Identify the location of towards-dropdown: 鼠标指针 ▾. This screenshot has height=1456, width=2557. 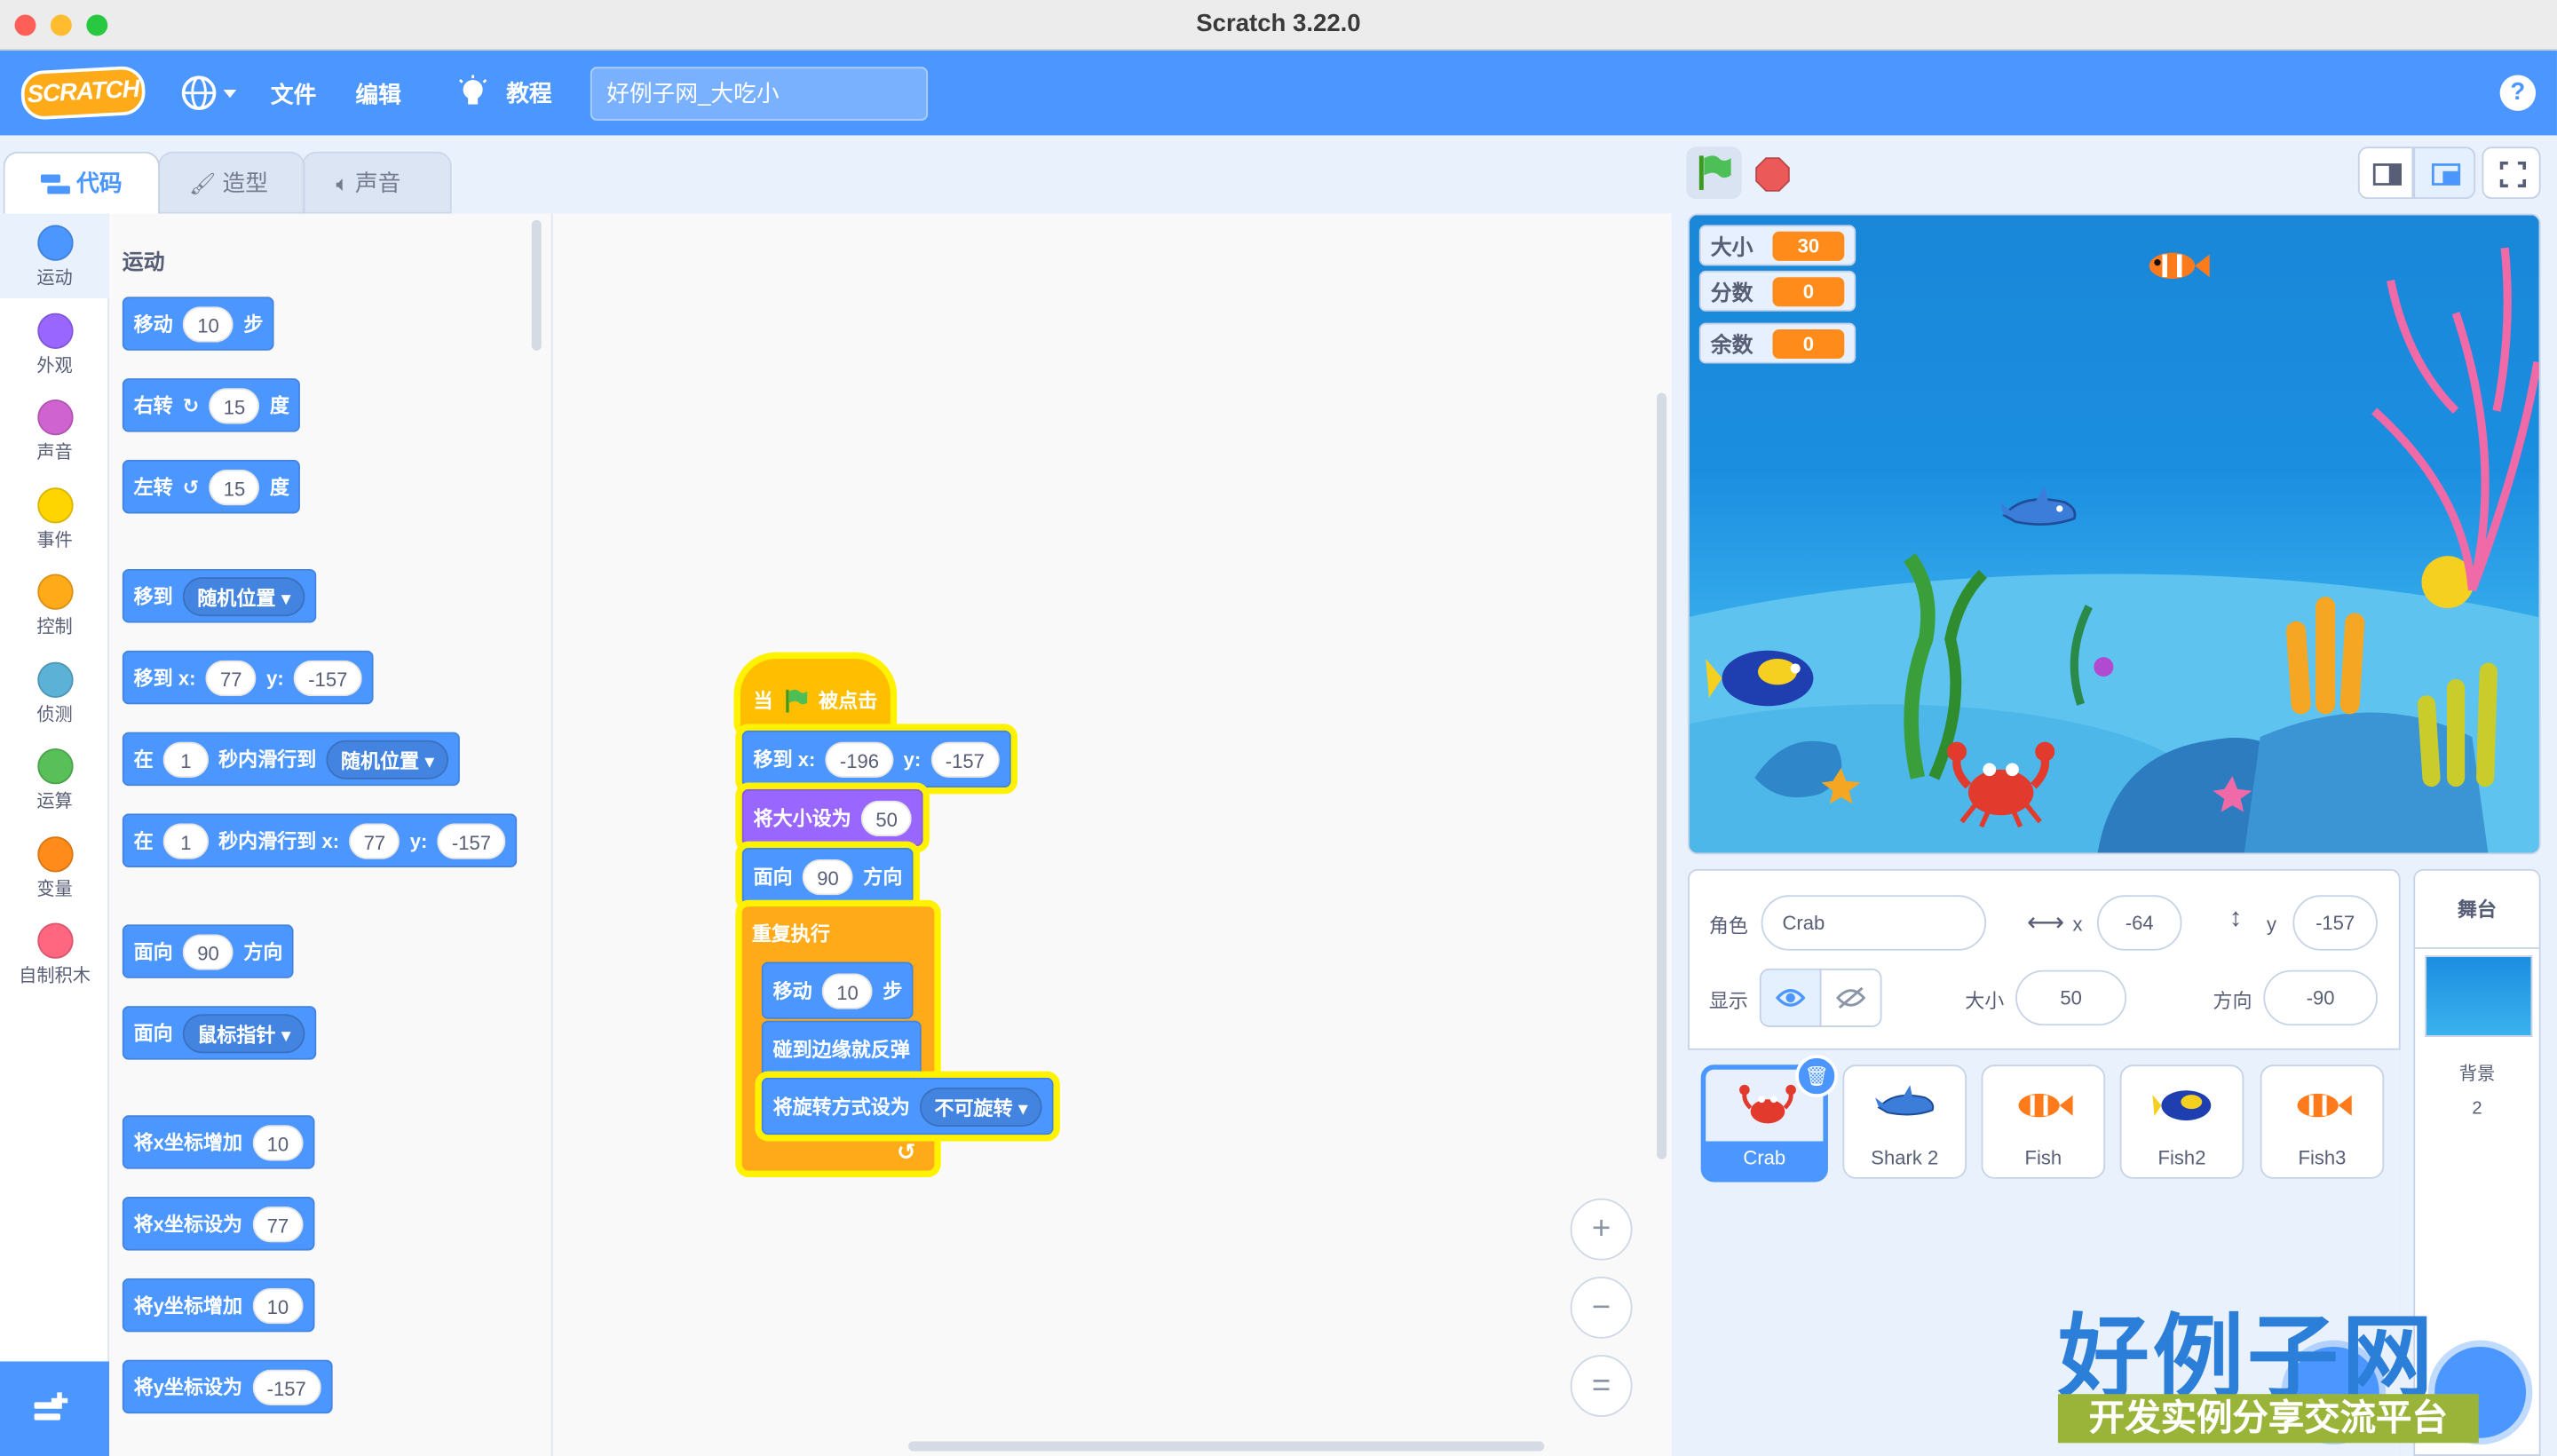
(244, 1033).